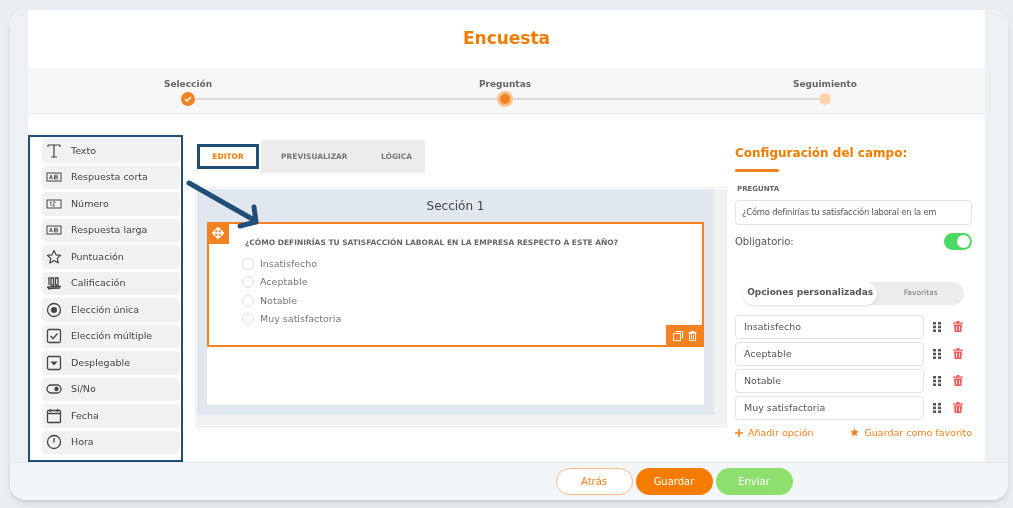 The width and height of the screenshot is (1013, 508). I want to click on copy-icon, so click(678, 336).